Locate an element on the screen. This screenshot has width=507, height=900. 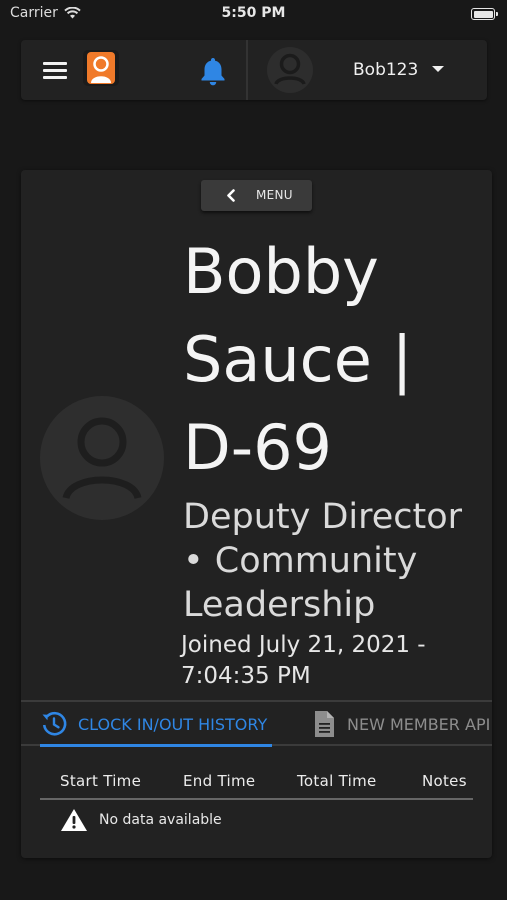
warning-icon is located at coordinates (74, 820).